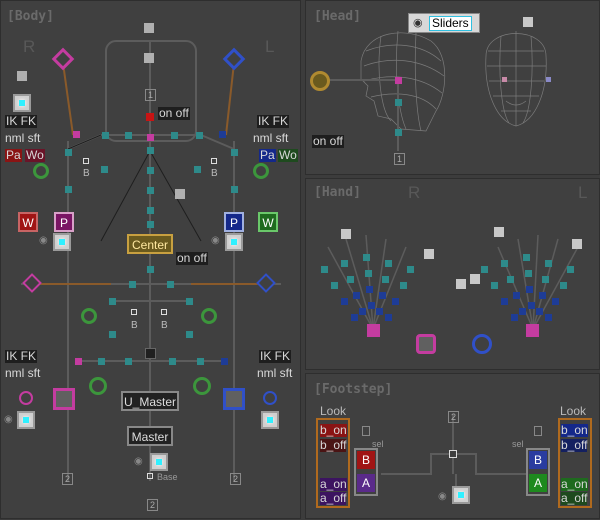 Image resolution: width=600 pixels, height=520 pixels. What do you see at coordinates (150, 353) in the screenshot?
I see `pelvis-control` at bounding box center [150, 353].